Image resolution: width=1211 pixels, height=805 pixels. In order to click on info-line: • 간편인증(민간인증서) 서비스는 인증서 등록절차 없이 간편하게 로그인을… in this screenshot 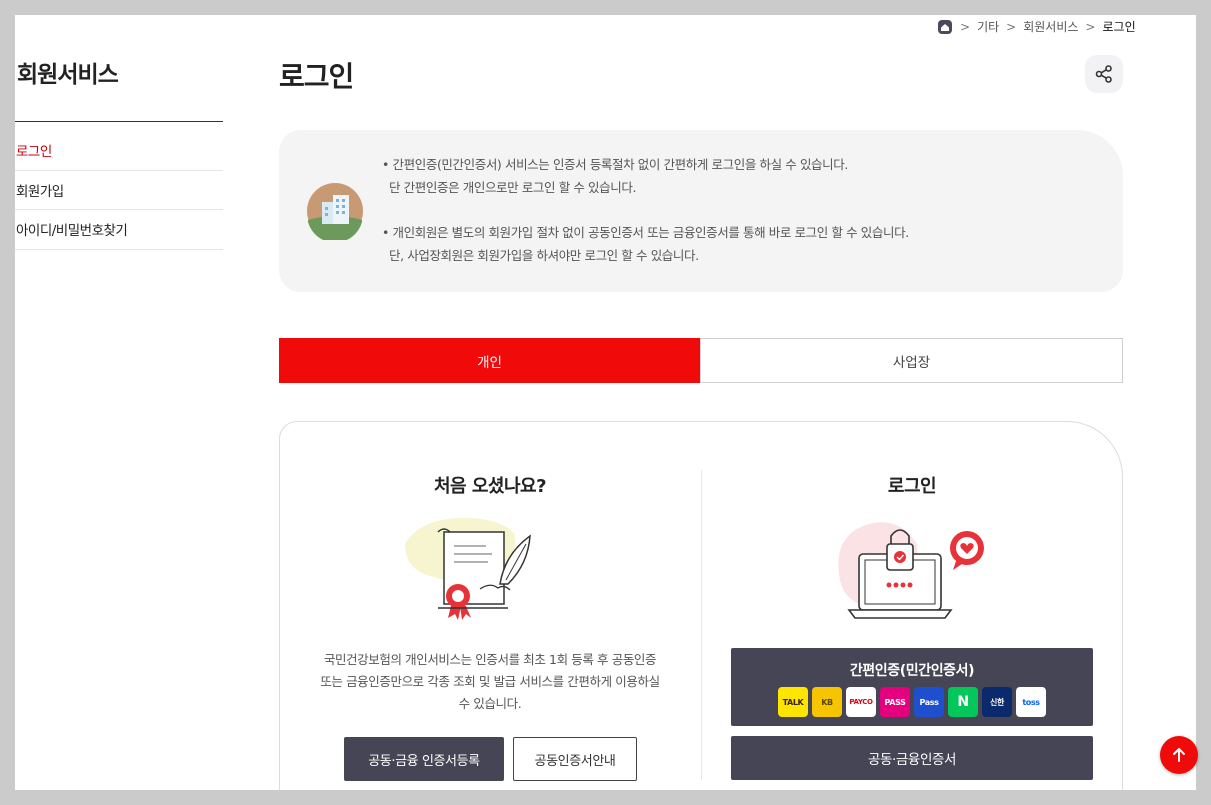, I will do `click(615, 164)`.